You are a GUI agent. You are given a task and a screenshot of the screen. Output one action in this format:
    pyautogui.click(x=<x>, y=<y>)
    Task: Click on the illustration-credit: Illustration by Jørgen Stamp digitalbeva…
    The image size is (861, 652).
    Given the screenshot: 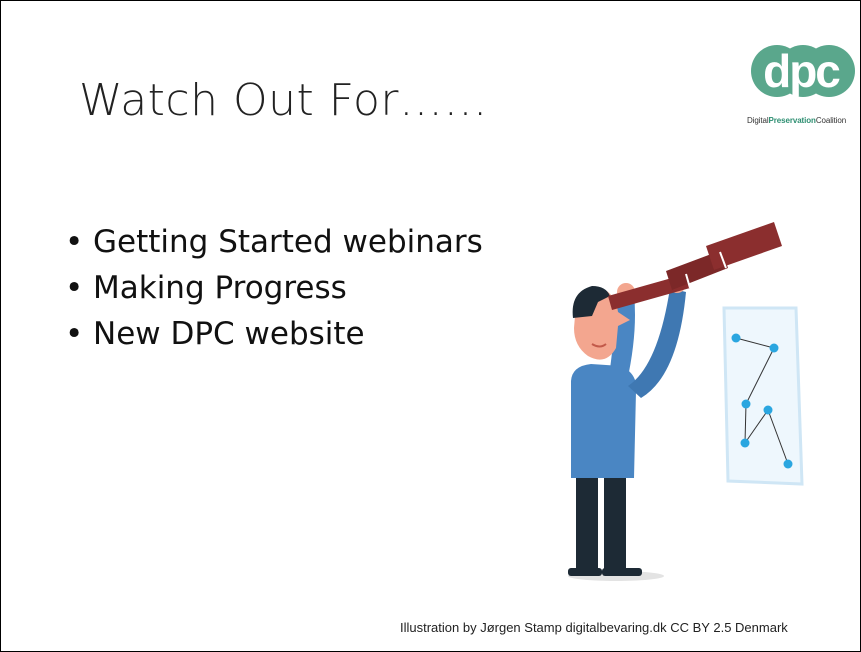 What is the action you would take?
    pyautogui.click(x=594, y=627)
    